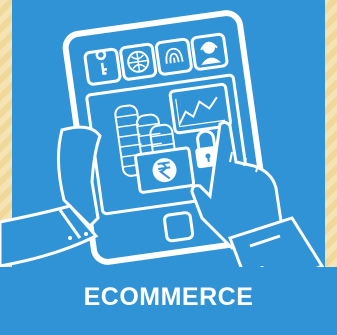 The width and height of the screenshot is (337, 335). What do you see at coordinates (173, 56) in the screenshot?
I see `fingerprint-icon` at bounding box center [173, 56].